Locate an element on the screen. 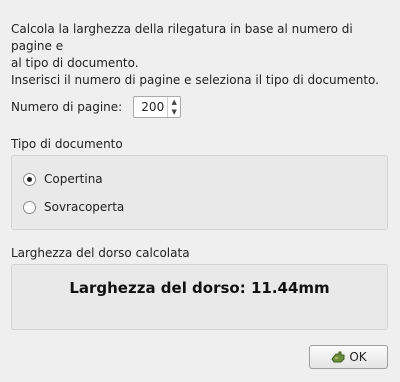 The width and height of the screenshot is (400, 382). ok-label: OK is located at coordinates (358, 357).